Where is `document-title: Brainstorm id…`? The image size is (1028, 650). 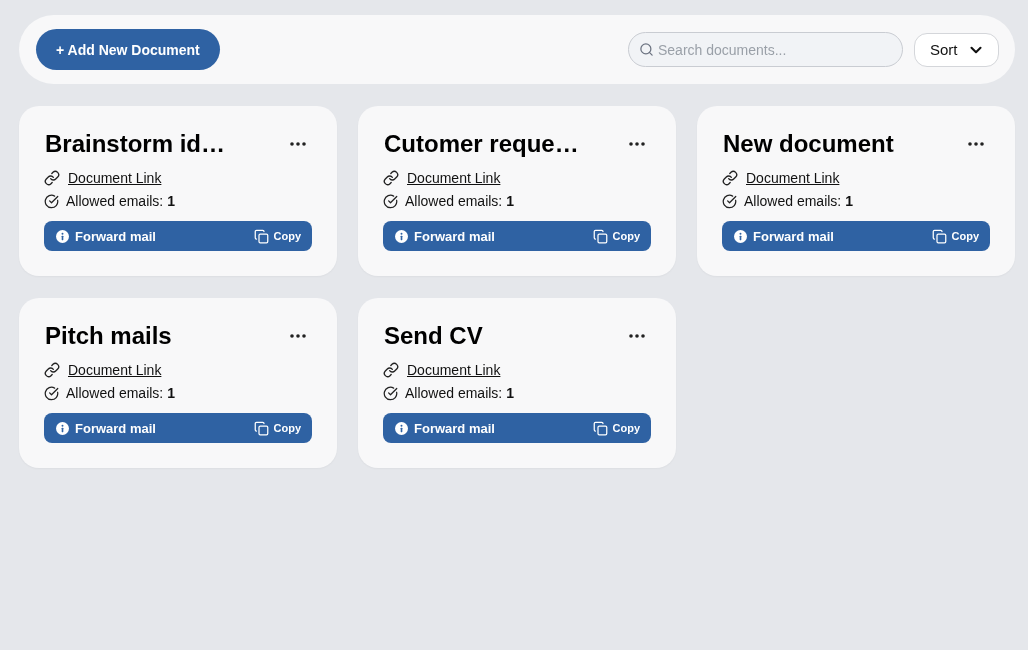 document-title: Brainstorm id… is located at coordinates (135, 144).